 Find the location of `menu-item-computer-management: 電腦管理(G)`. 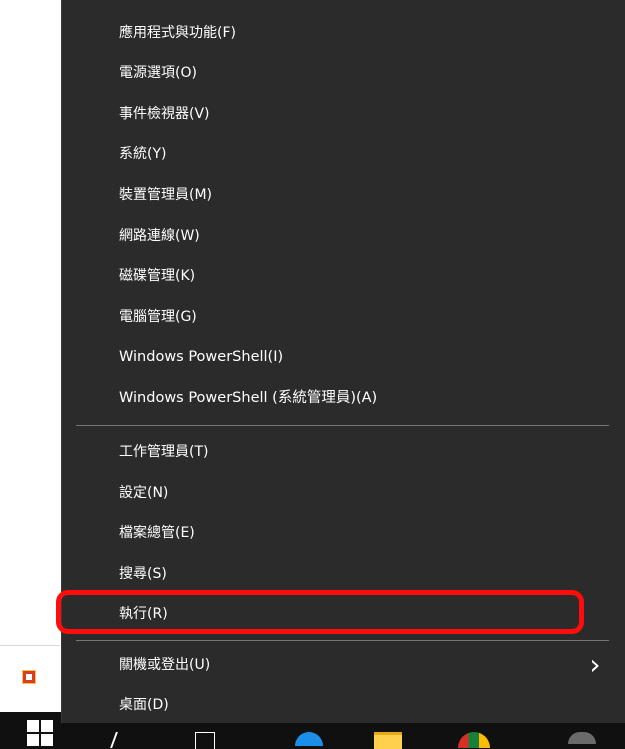

menu-item-computer-management: 電腦管理(G) is located at coordinates (343, 317).